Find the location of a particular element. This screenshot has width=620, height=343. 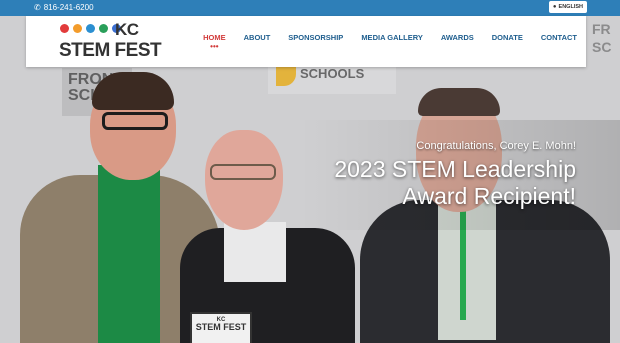

nav-item-home: HOME ••• is located at coordinates (214, 42).